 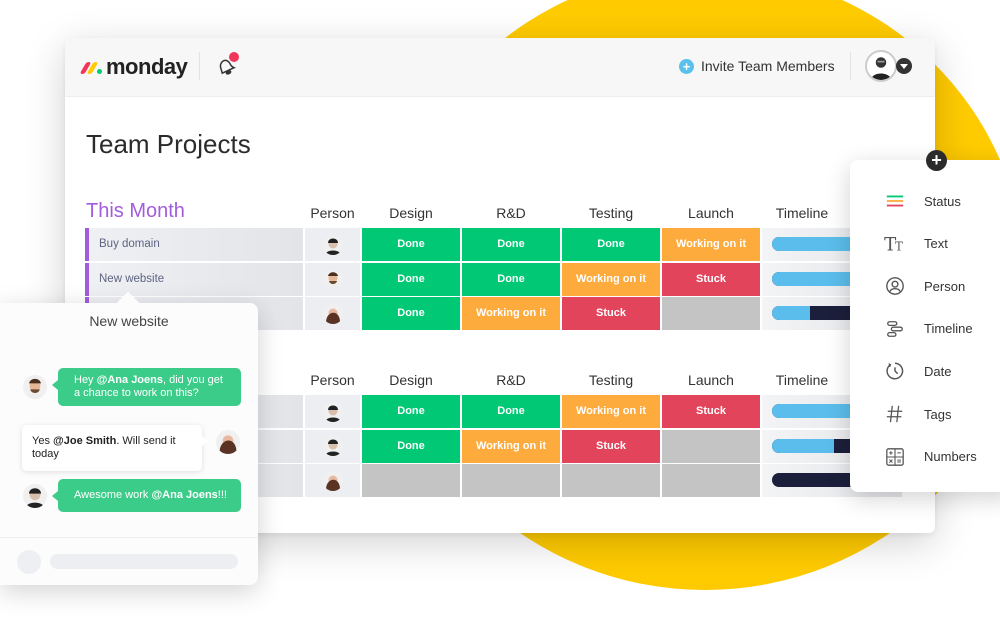 I want to click on mention: @Joe Smith, so click(x=84, y=441).